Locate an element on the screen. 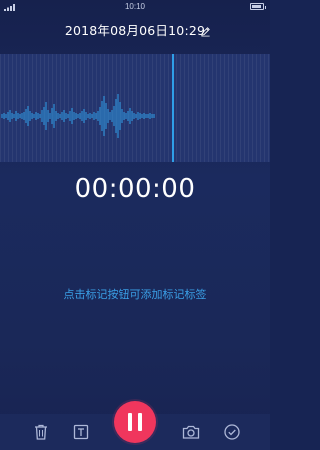  status-bar: 10:10 is located at coordinates (135, 7).